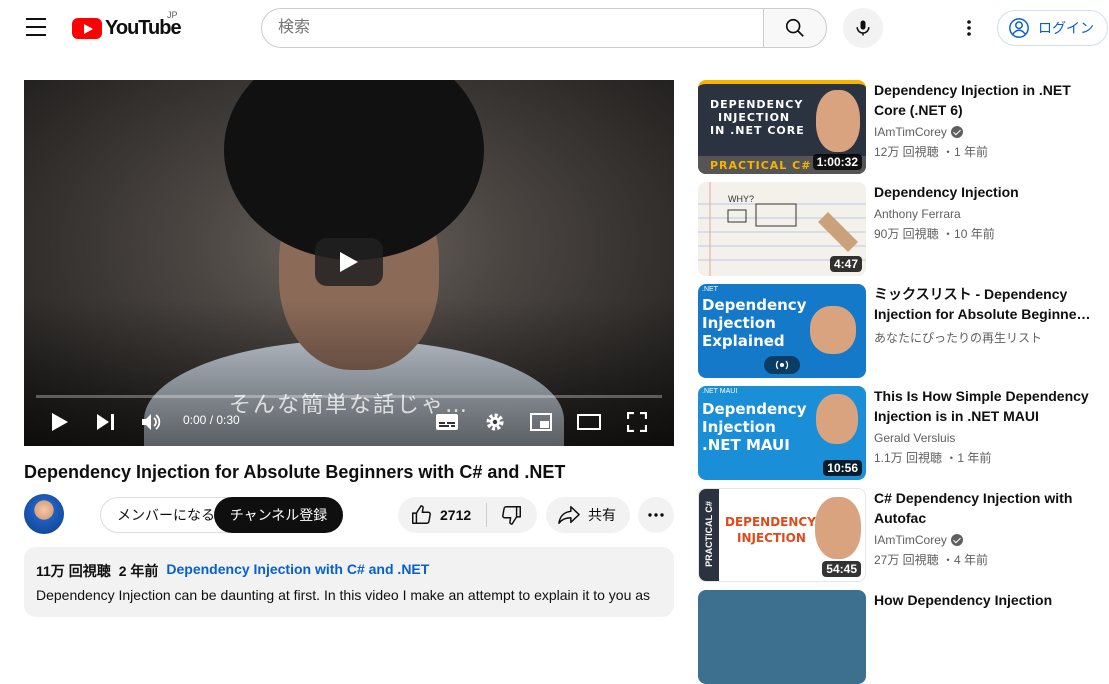  I want to click on account-icon, so click(1019, 28).